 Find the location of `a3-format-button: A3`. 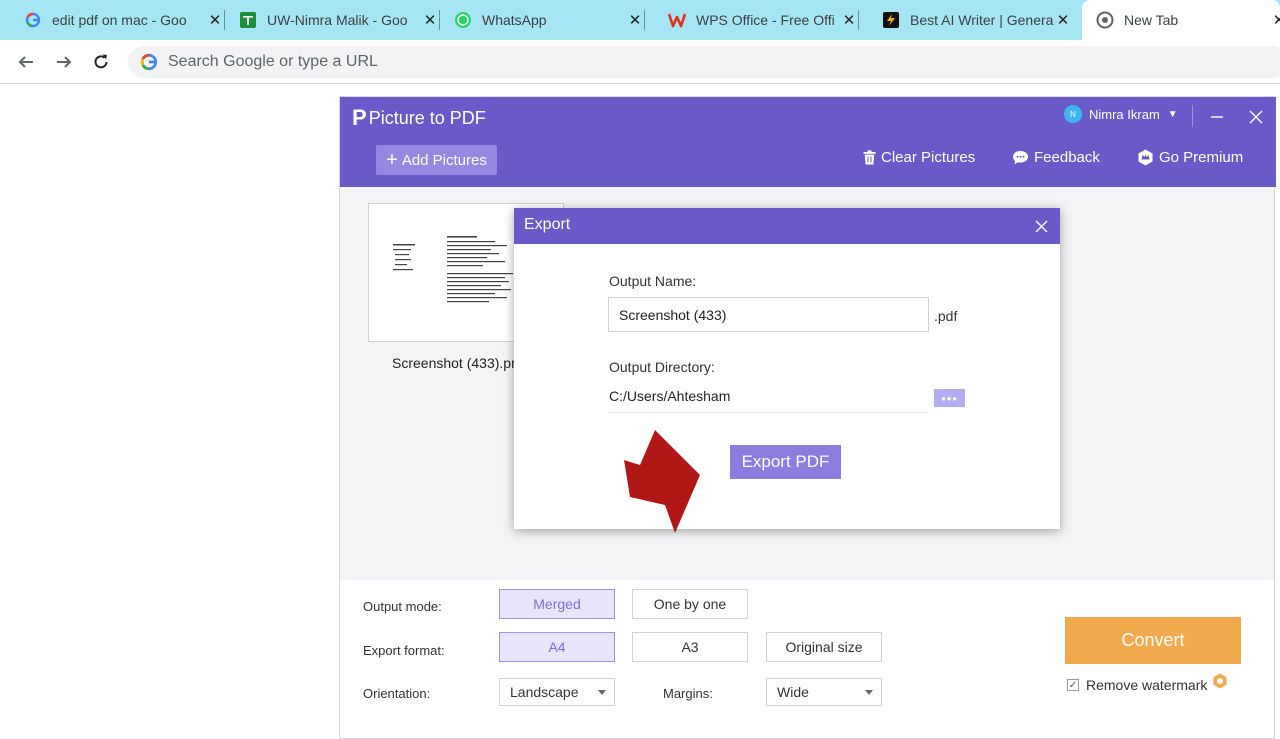

a3-format-button: A3 is located at coordinates (690, 647).